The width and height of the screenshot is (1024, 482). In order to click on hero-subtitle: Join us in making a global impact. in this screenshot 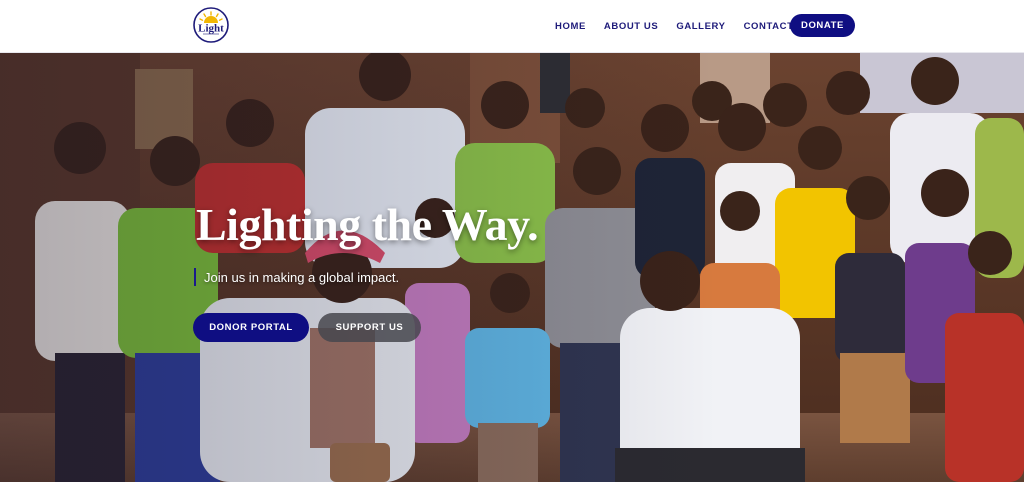, I will do `click(302, 277)`.